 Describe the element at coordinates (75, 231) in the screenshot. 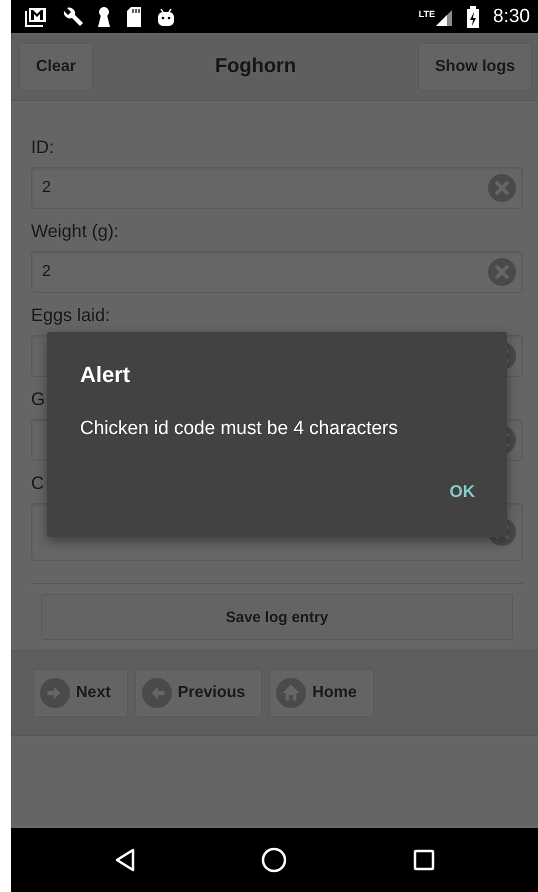

I see `field-label: Weight (g):` at that location.